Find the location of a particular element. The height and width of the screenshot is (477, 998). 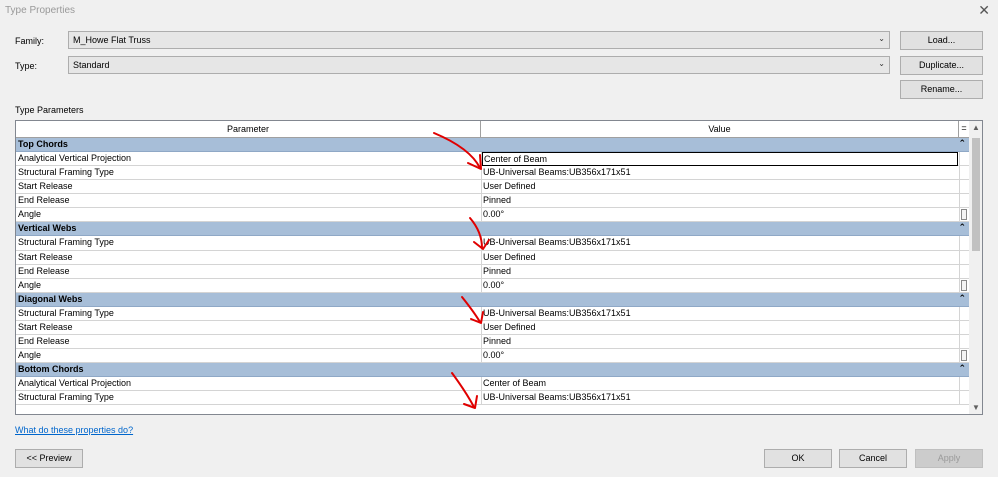

preview-button: << Preview is located at coordinates (49, 458).